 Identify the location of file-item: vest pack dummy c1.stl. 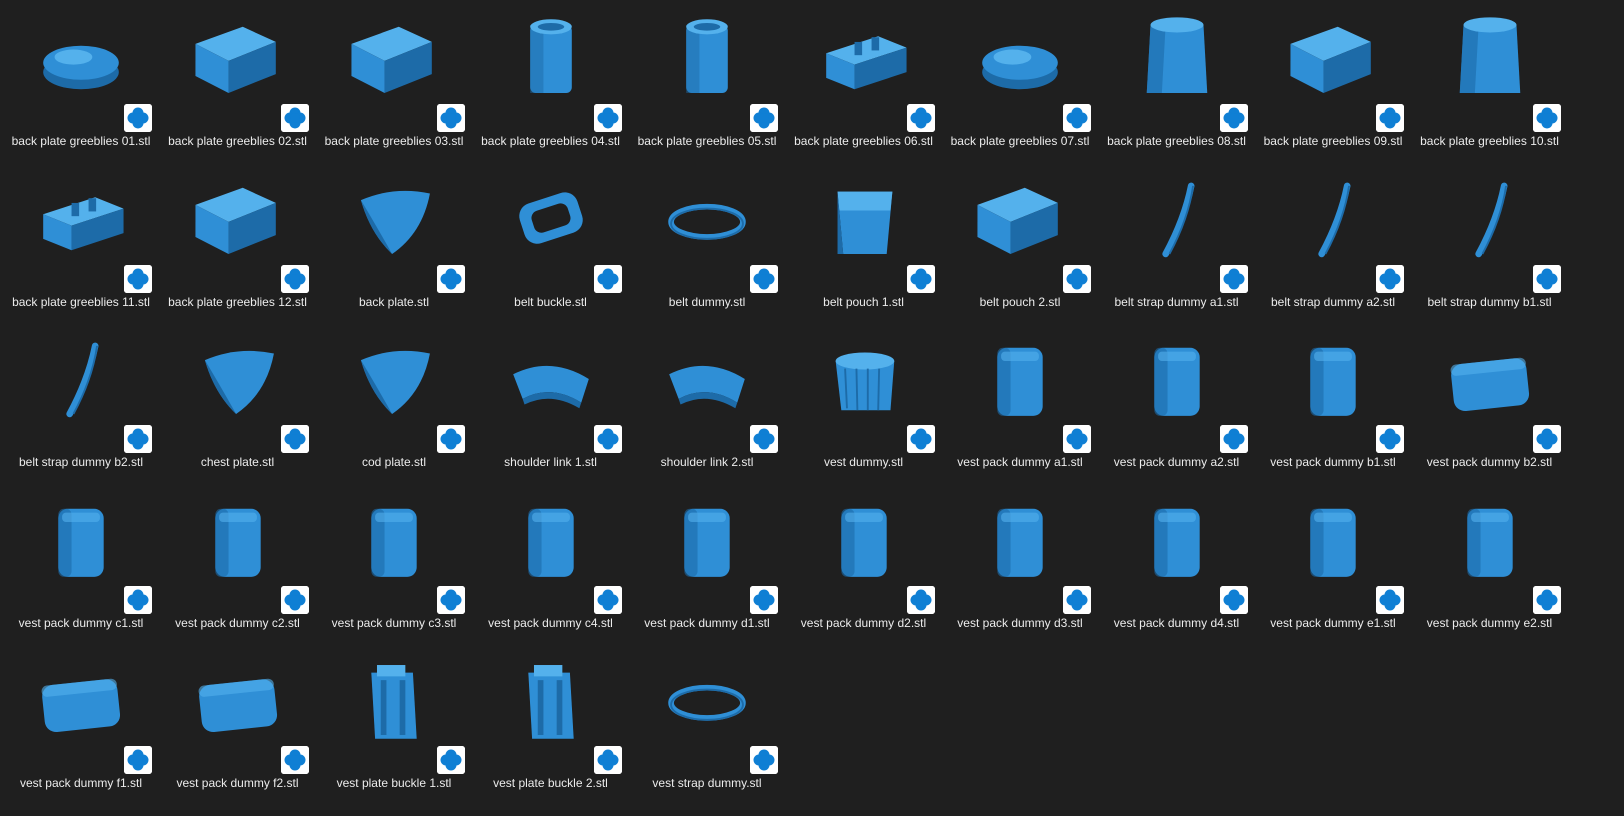
(81, 563).